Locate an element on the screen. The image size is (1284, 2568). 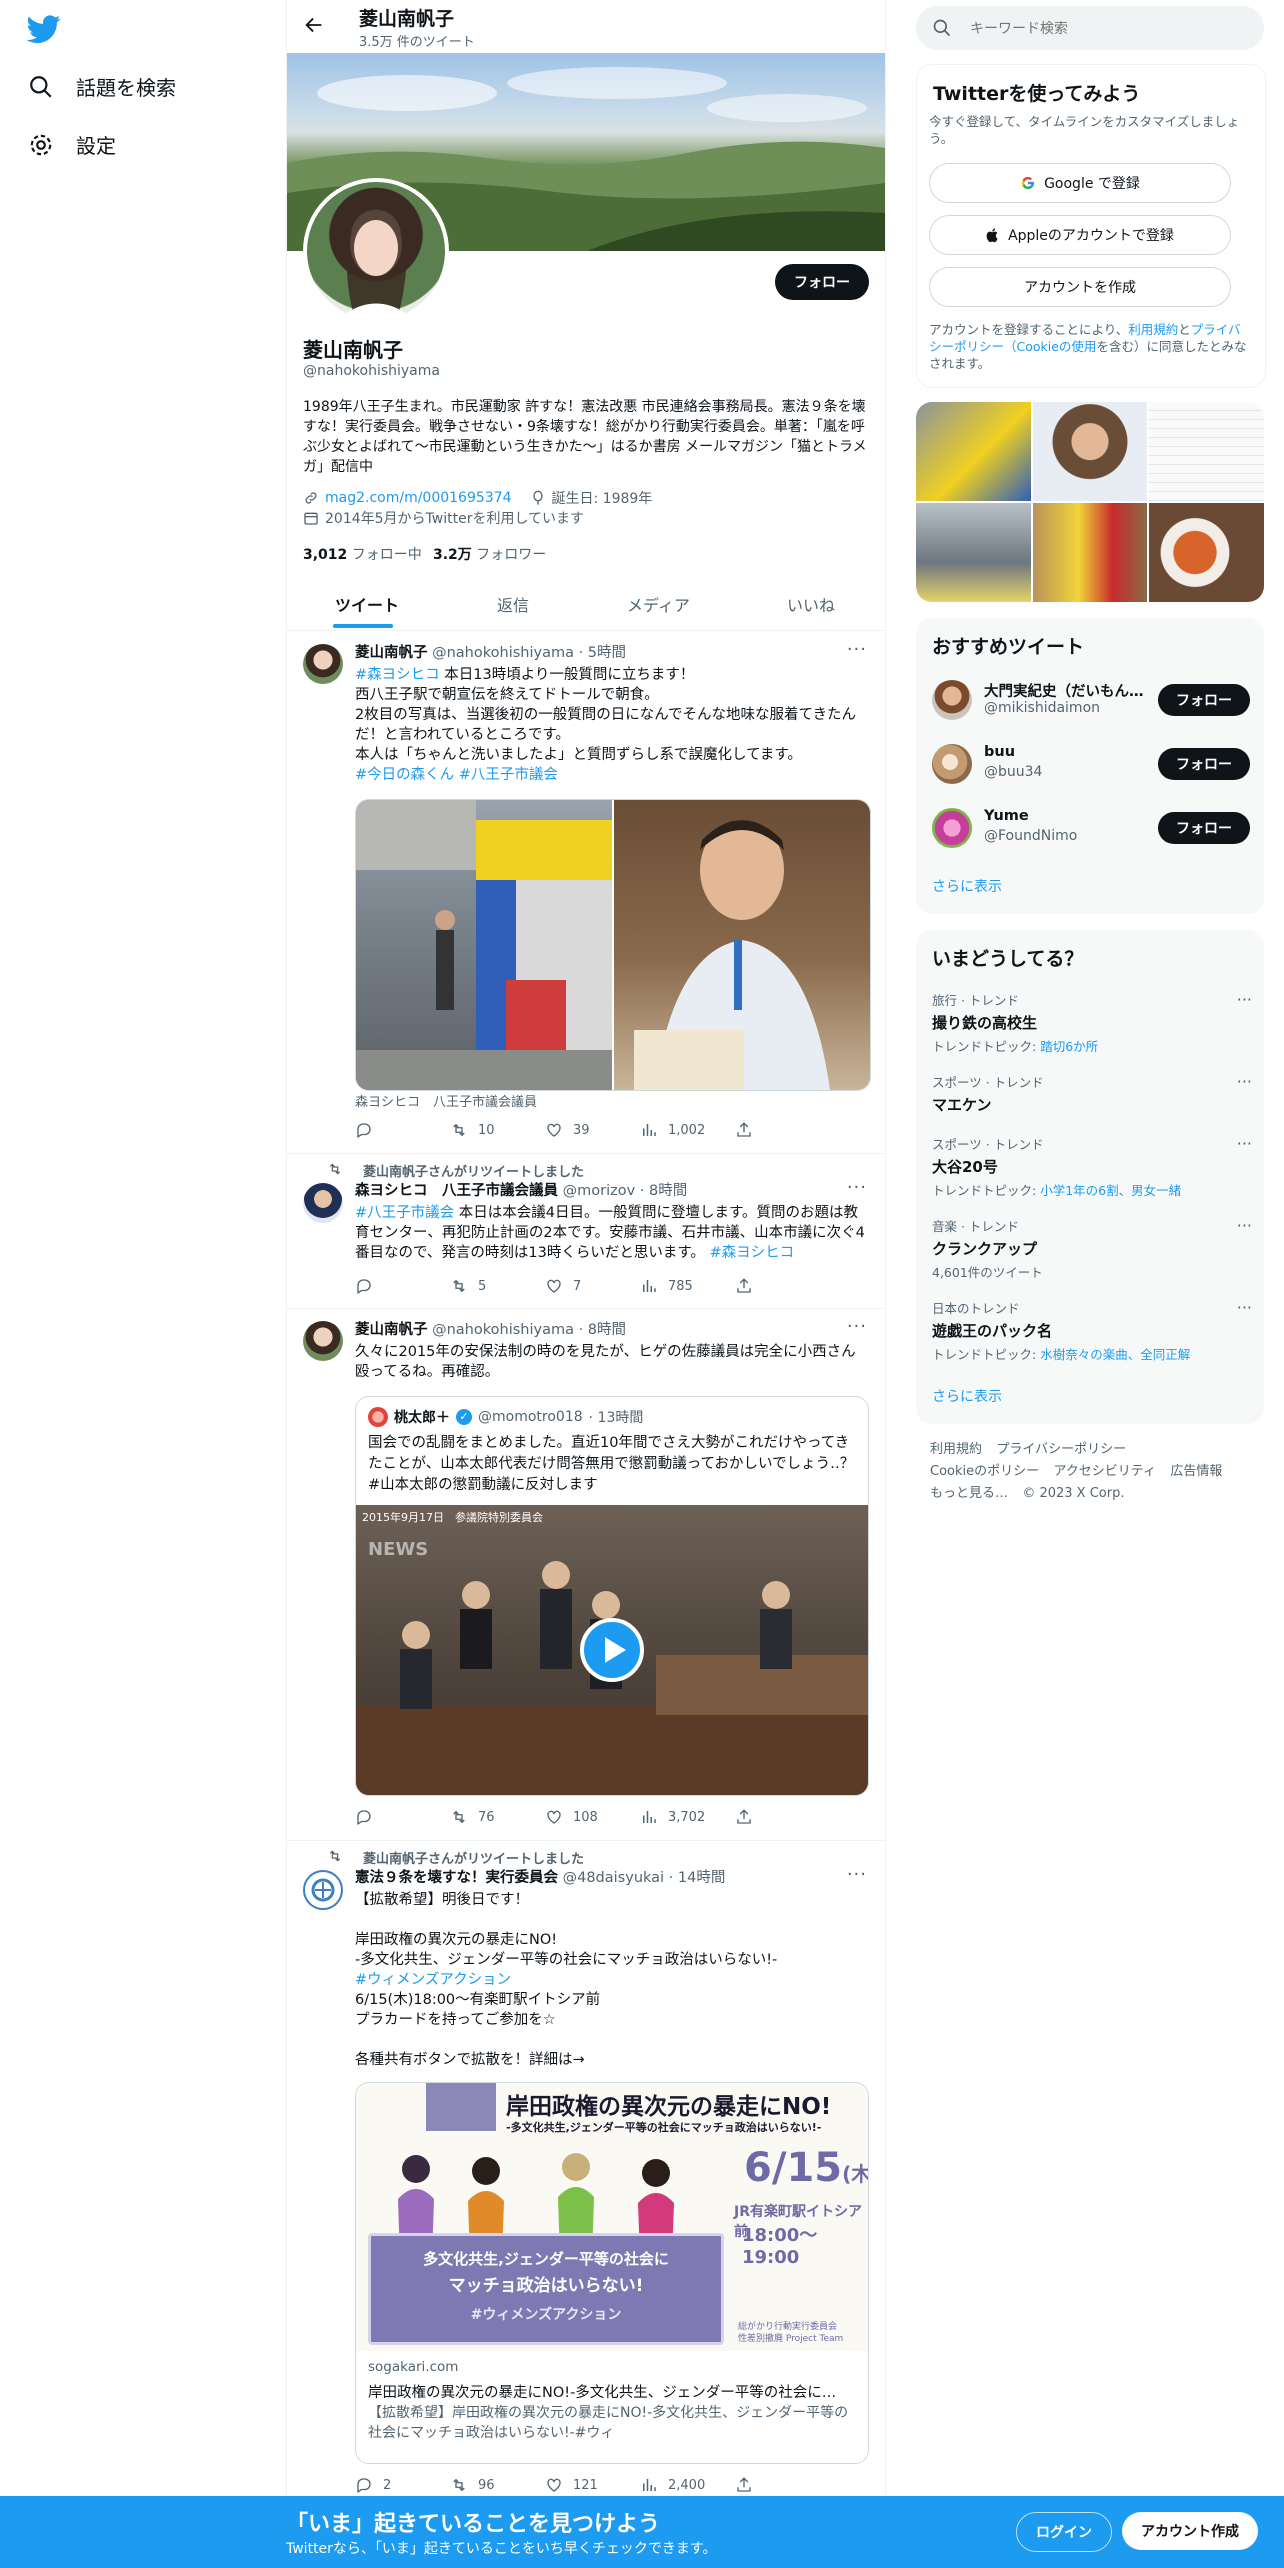
footer-accessibility: アクセシビリティ is located at coordinates (1104, 1471).